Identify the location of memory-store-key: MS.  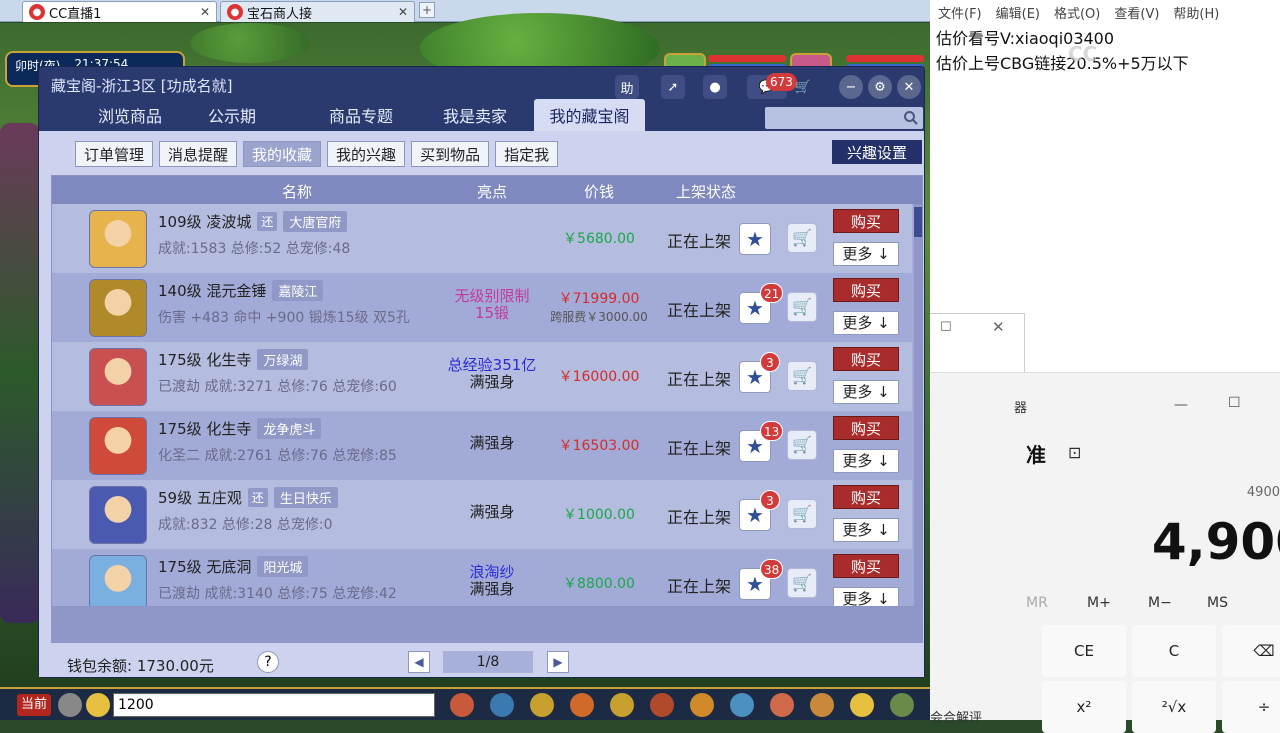
(1217, 603).